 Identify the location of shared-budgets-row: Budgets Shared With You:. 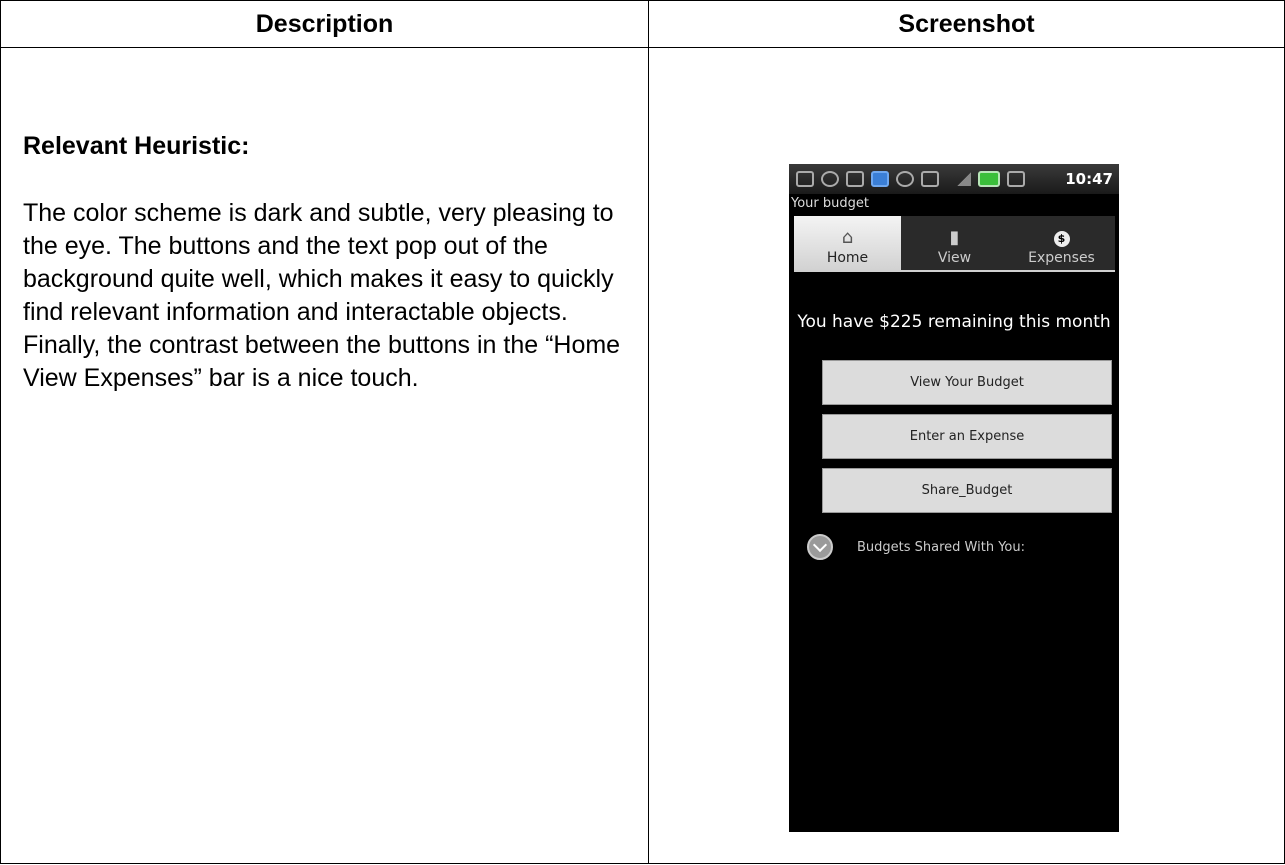
(916, 547).